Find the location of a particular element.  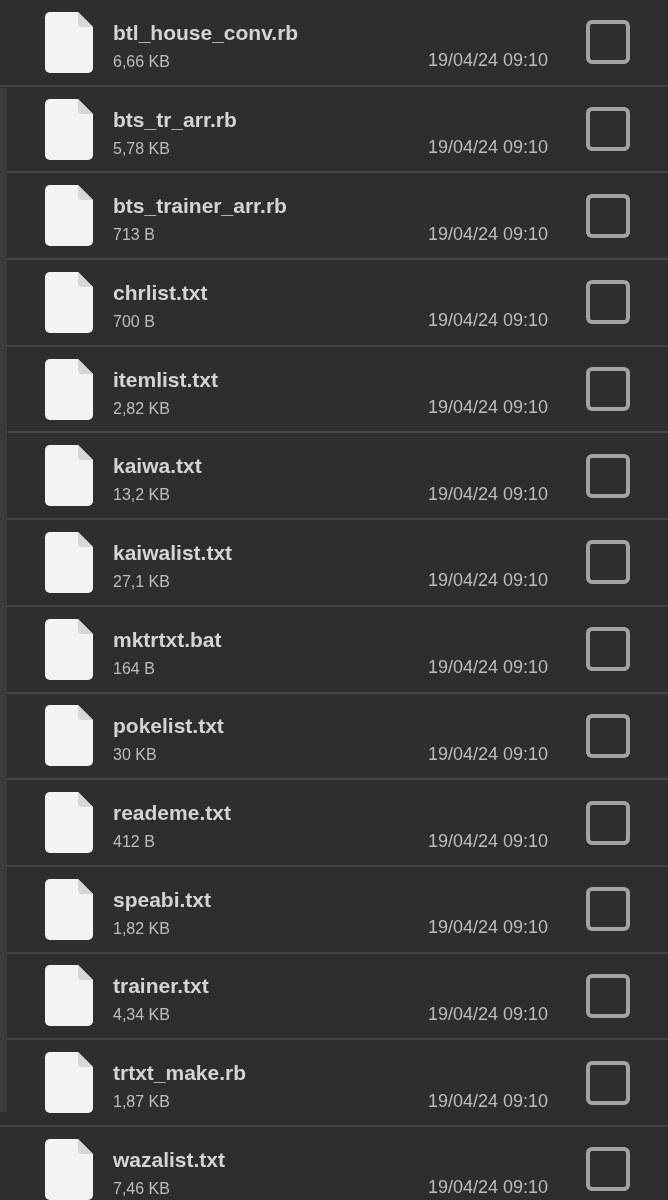

file-size: 30 KB is located at coordinates (135, 755).